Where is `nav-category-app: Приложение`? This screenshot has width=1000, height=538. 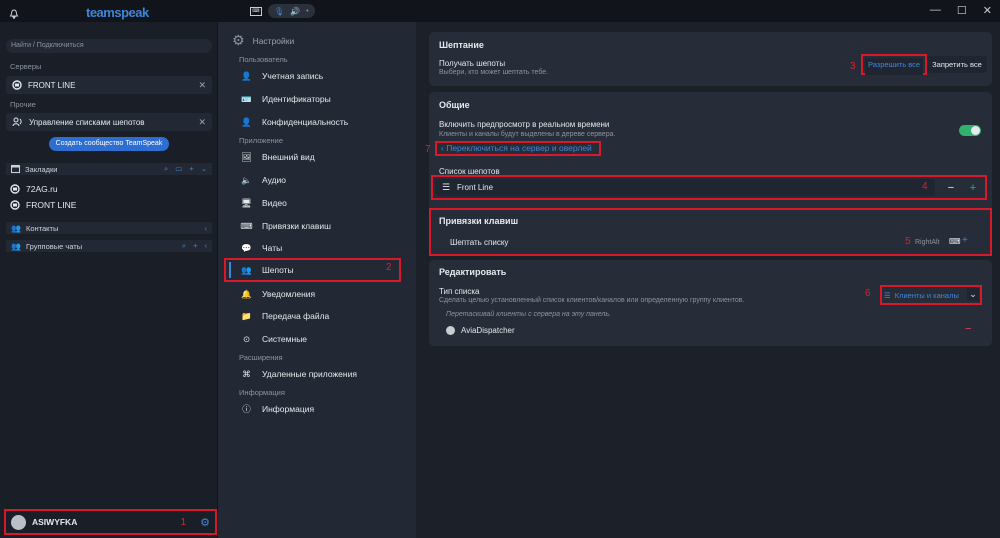
nav-category-app: Приложение is located at coordinates (261, 140).